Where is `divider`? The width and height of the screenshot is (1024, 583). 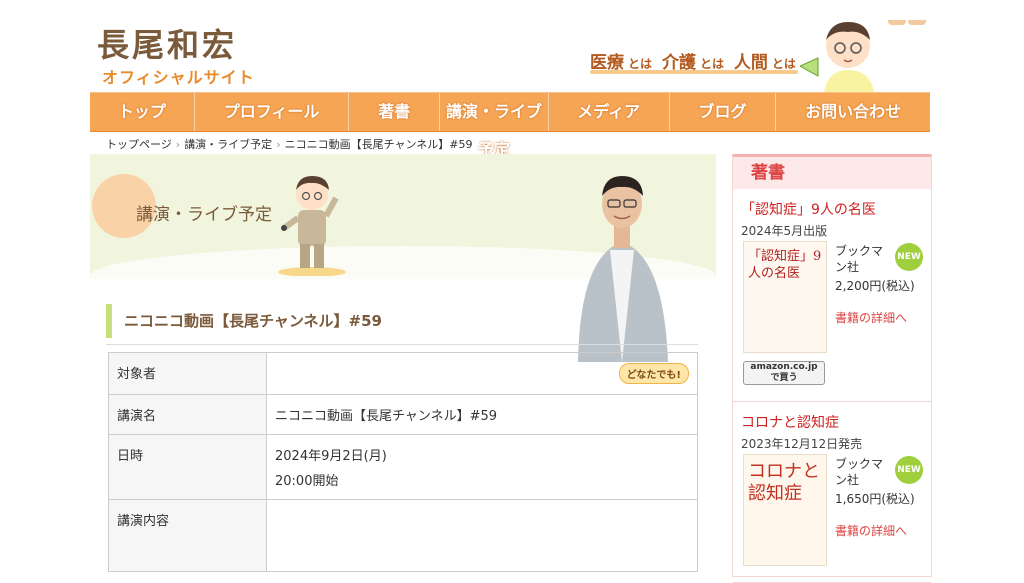
divider is located at coordinates (402, 344).